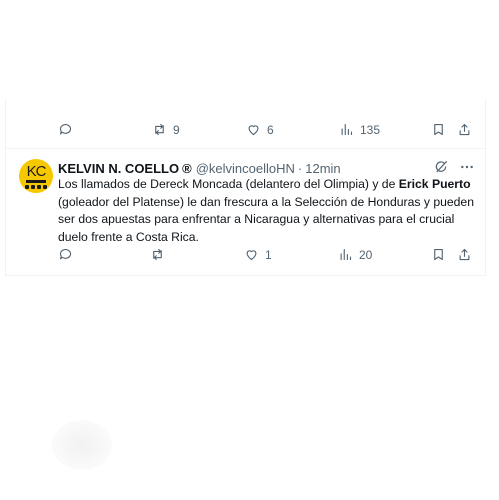 This screenshot has width=499, height=500. I want to click on bookmark-button, so click(438, 254).